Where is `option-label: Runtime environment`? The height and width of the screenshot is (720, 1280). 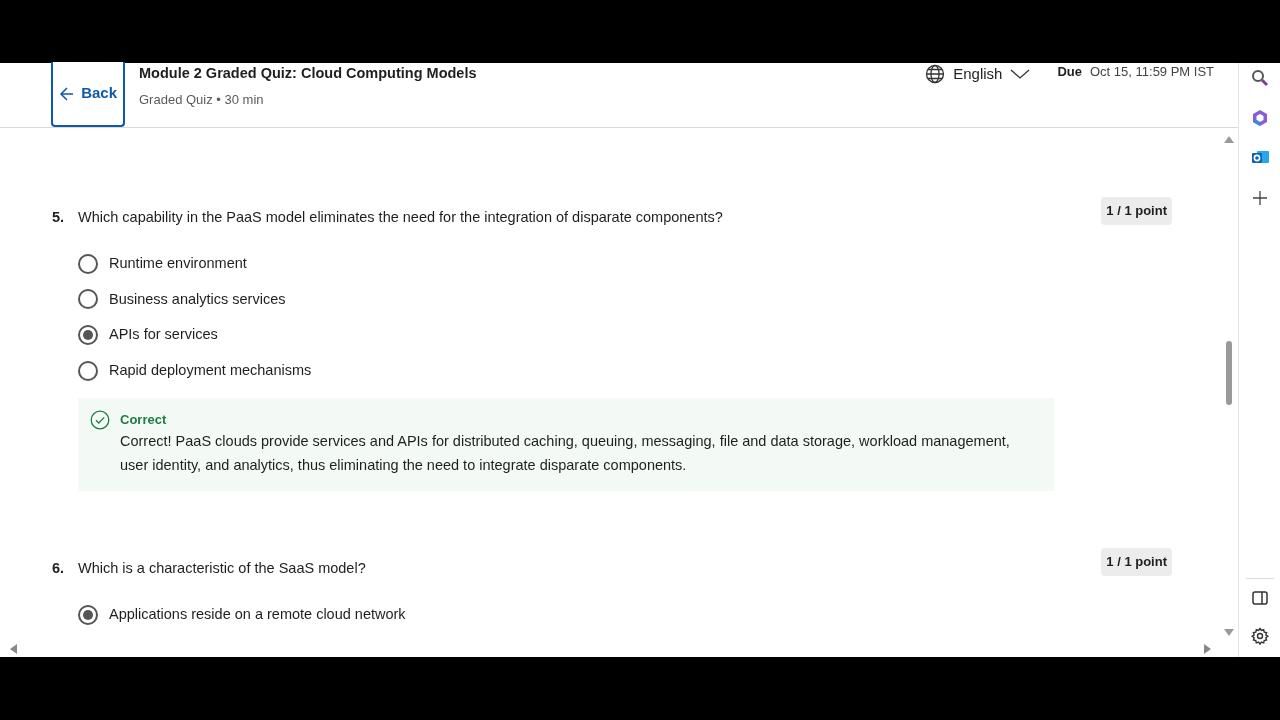 option-label: Runtime environment is located at coordinates (178, 263).